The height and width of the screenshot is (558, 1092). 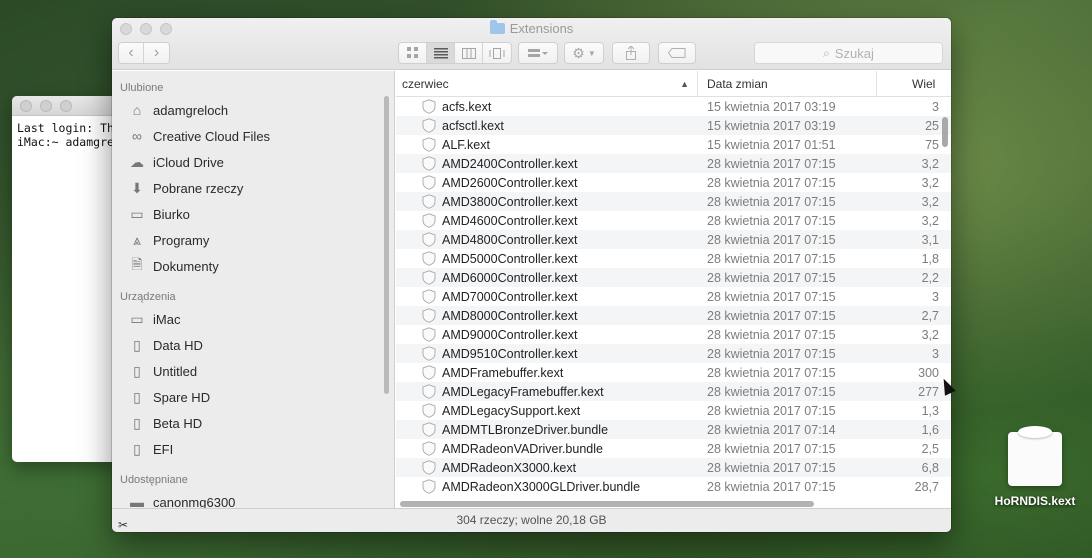 I want to click on file-name: AMD7000Controller.kext, so click(x=510, y=296).